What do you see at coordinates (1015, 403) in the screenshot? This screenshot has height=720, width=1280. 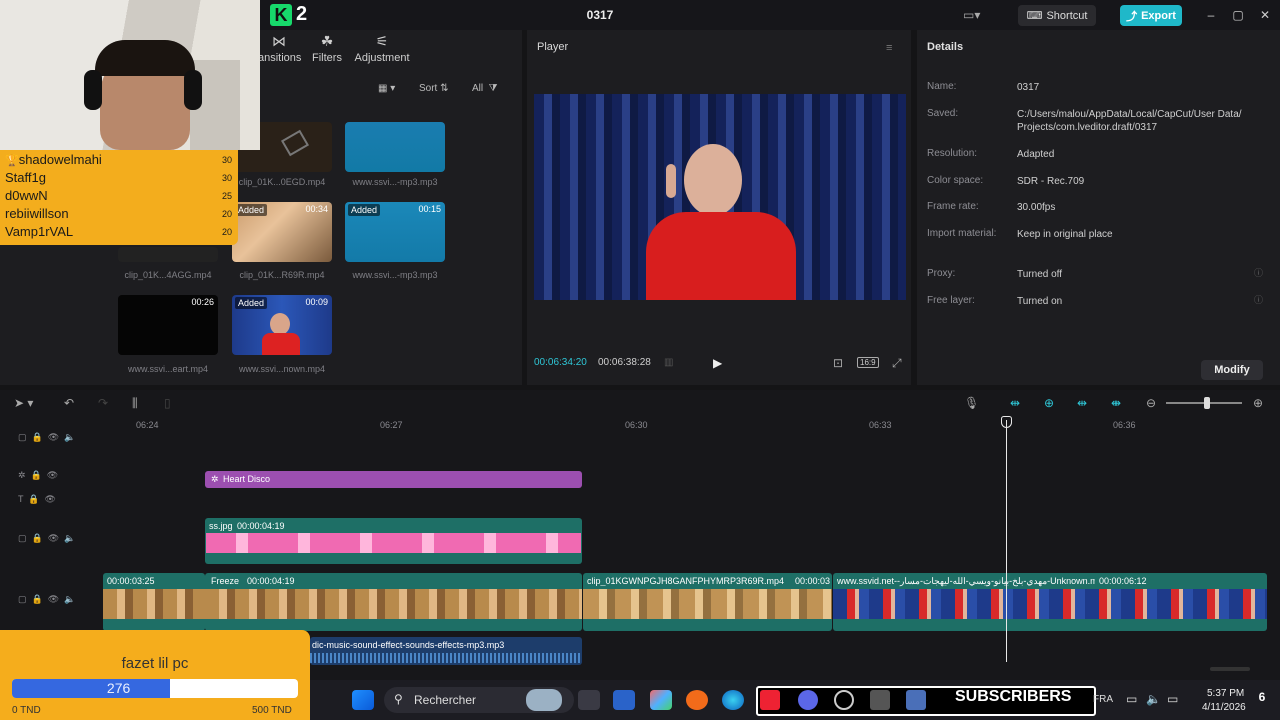 I see `link-icon: ⇹` at bounding box center [1015, 403].